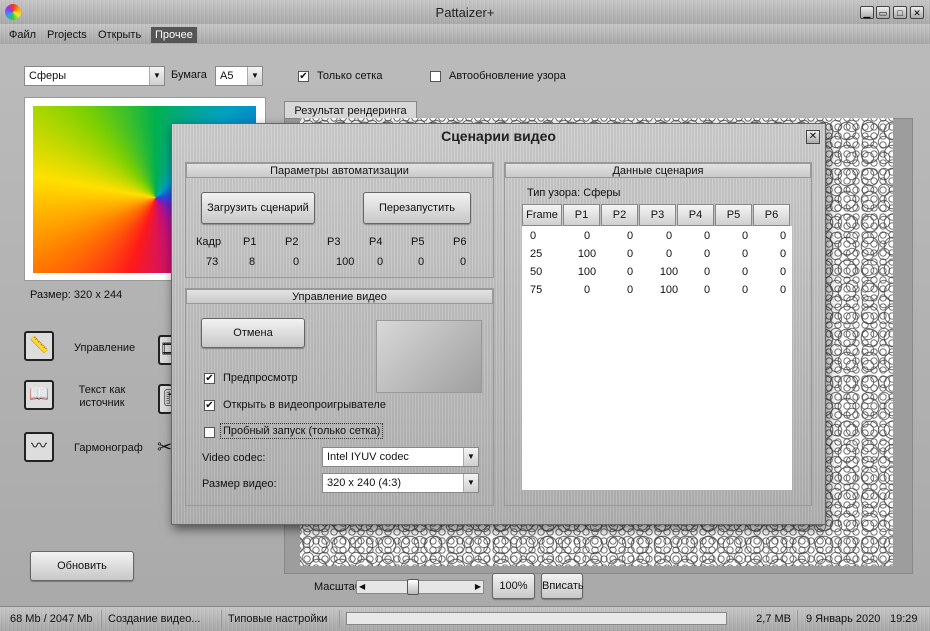  What do you see at coordinates (435, 76) in the screenshot?
I see `auto-update-checkbox` at bounding box center [435, 76].